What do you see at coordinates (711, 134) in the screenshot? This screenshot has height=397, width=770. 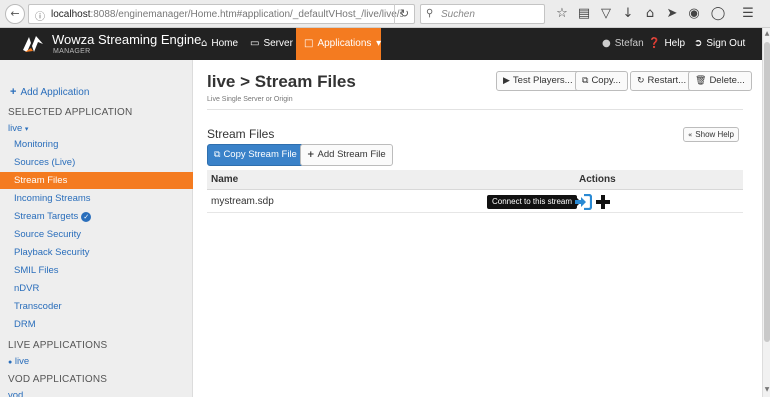 I see `show-help-button: «Show Help` at bounding box center [711, 134].